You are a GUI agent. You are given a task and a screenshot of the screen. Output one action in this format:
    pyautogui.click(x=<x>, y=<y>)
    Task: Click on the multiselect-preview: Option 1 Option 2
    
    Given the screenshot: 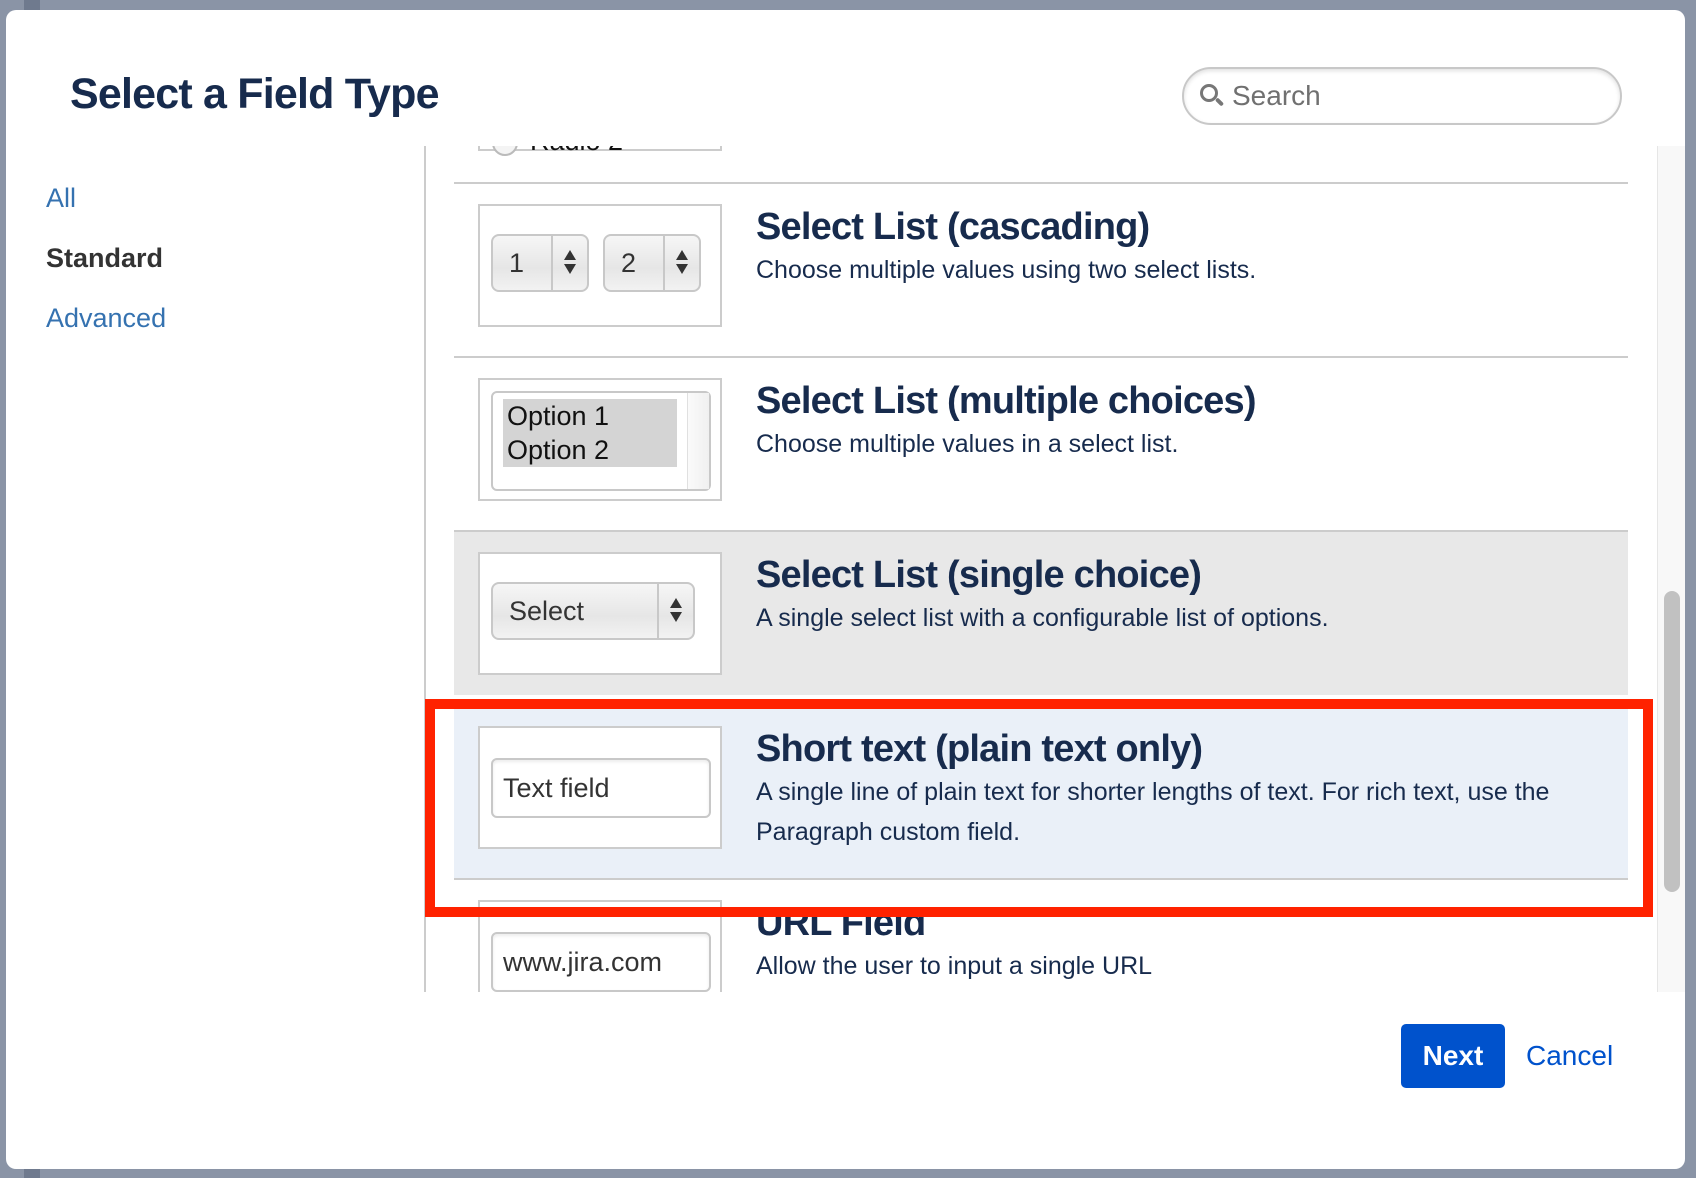 What is the action you would take?
    pyautogui.click(x=601, y=441)
    